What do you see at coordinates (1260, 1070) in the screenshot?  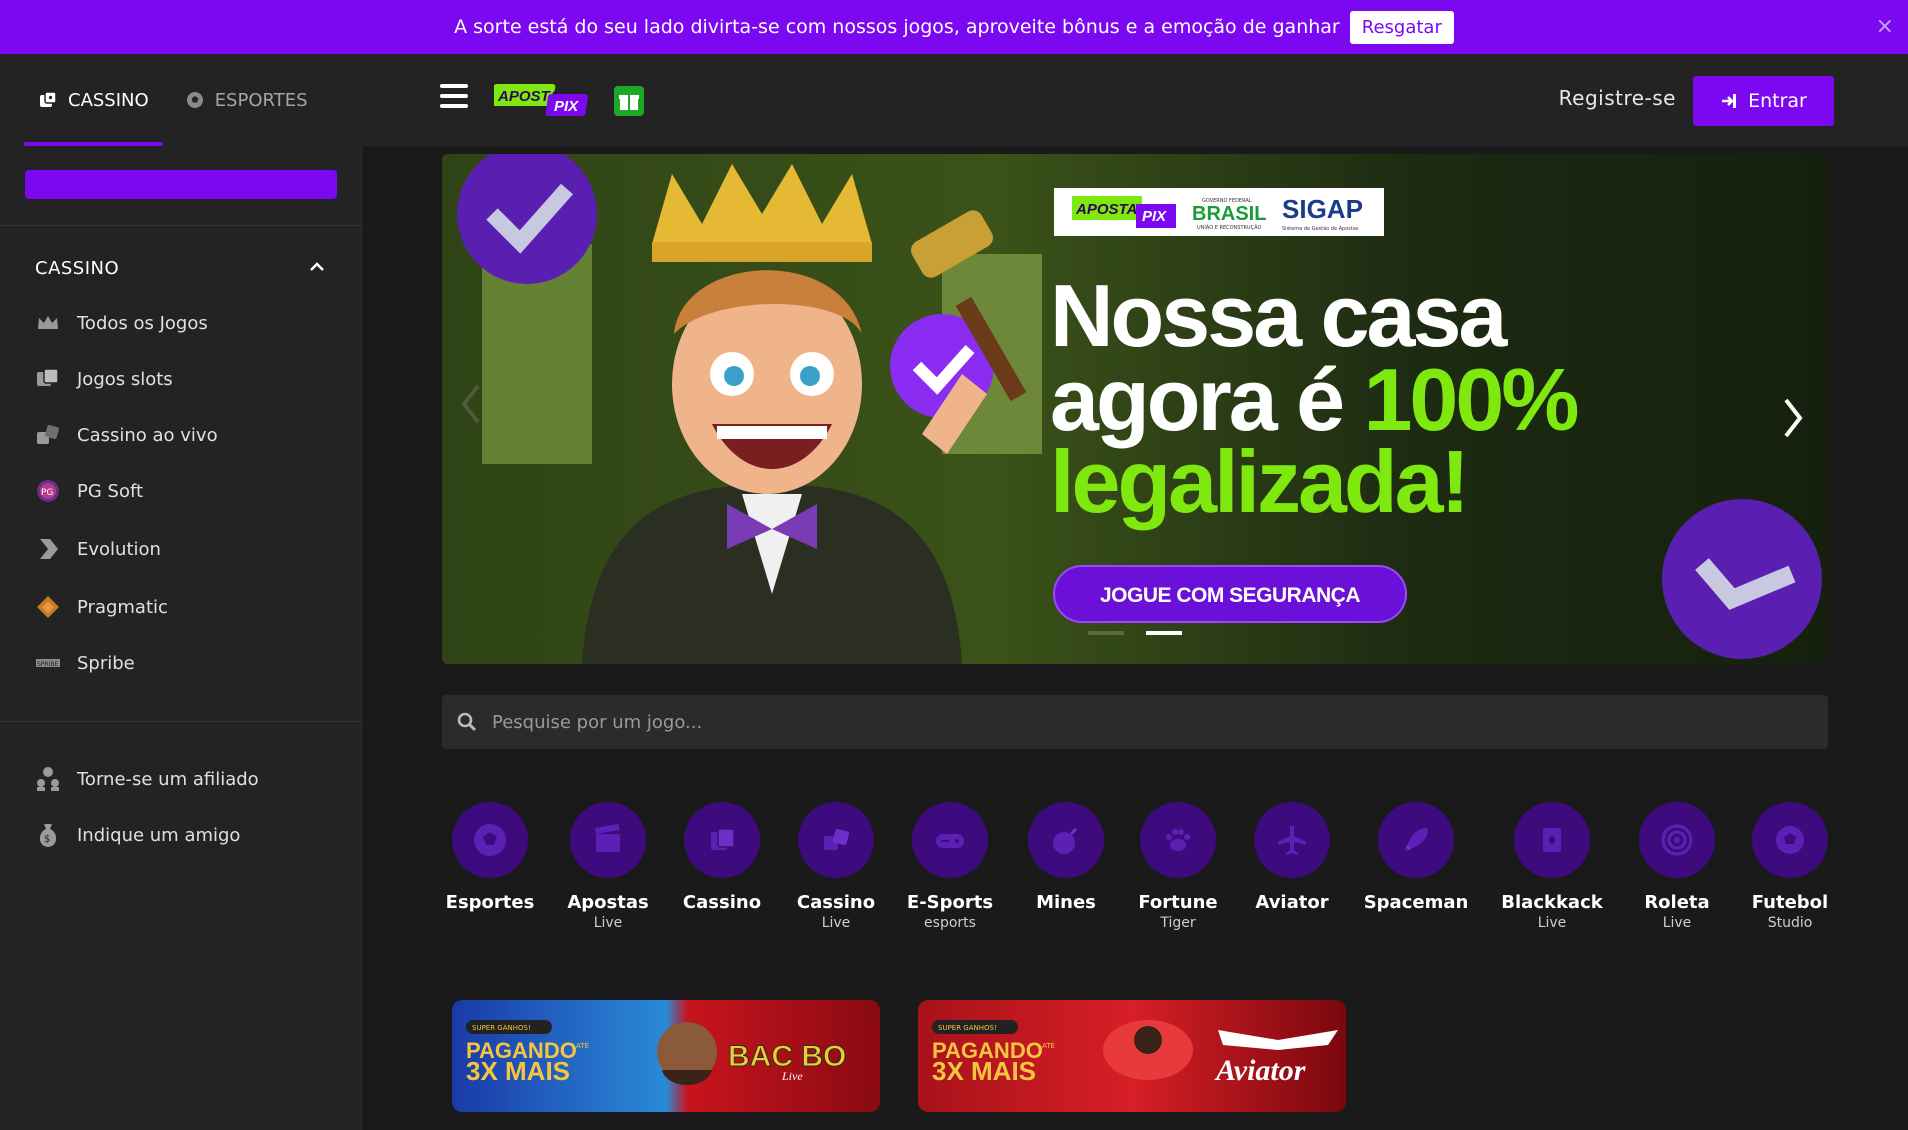 I see `promo-game-title: Aviator` at bounding box center [1260, 1070].